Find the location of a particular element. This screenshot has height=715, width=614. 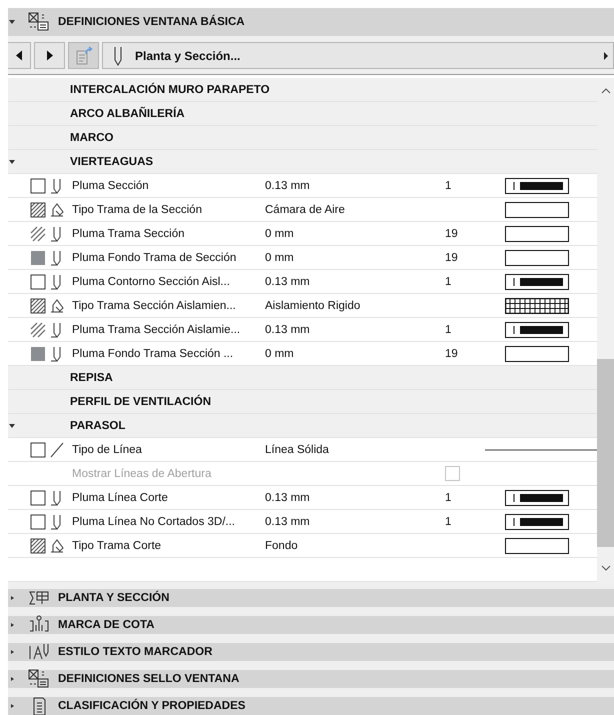

grid-pattern-preview is located at coordinates (537, 306).